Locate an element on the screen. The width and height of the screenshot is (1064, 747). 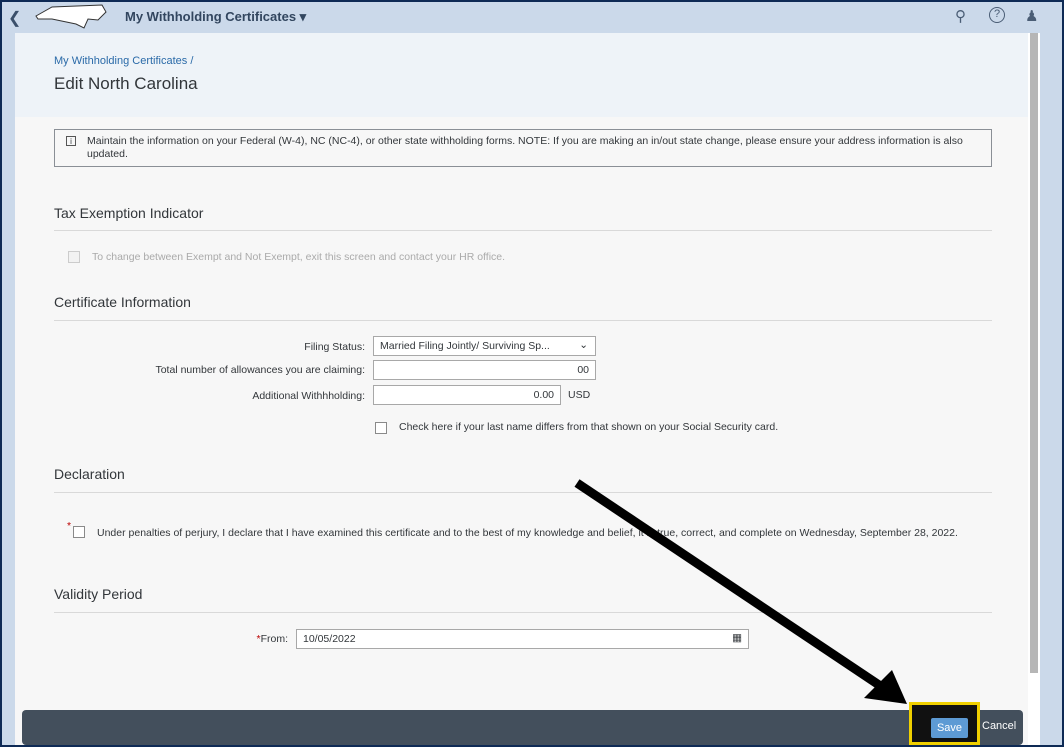
annotation-arrow is located at coordinates (740, 591).